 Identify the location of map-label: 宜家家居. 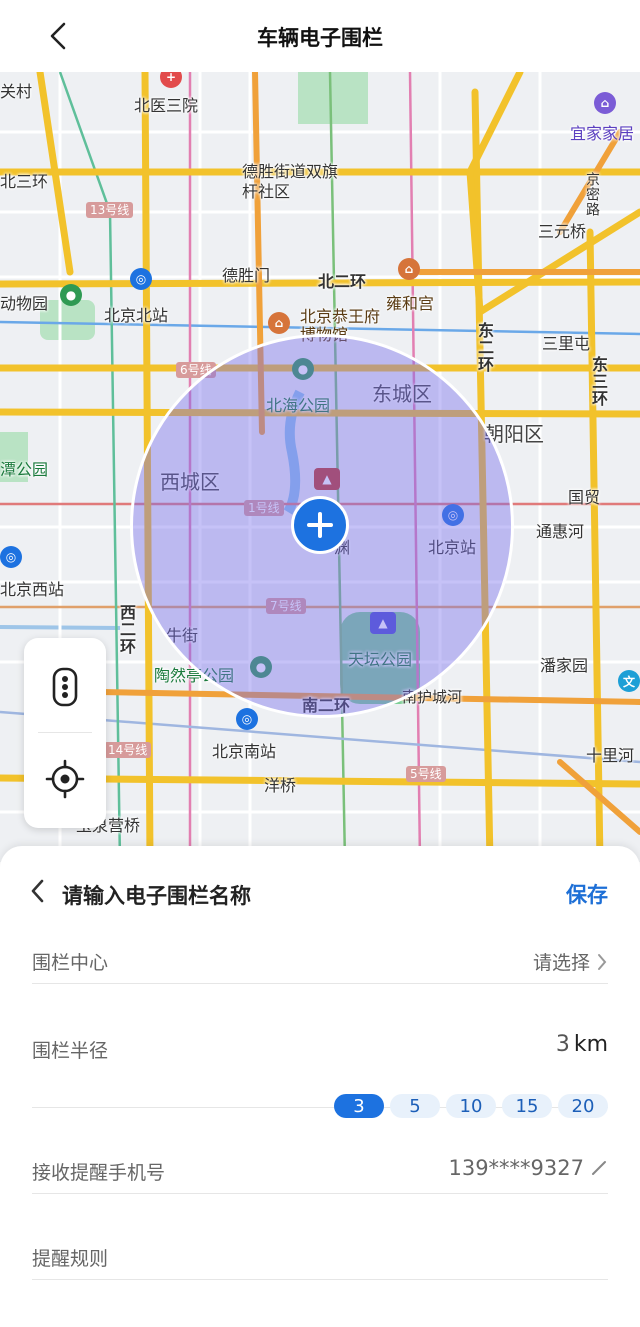
(602, 133).